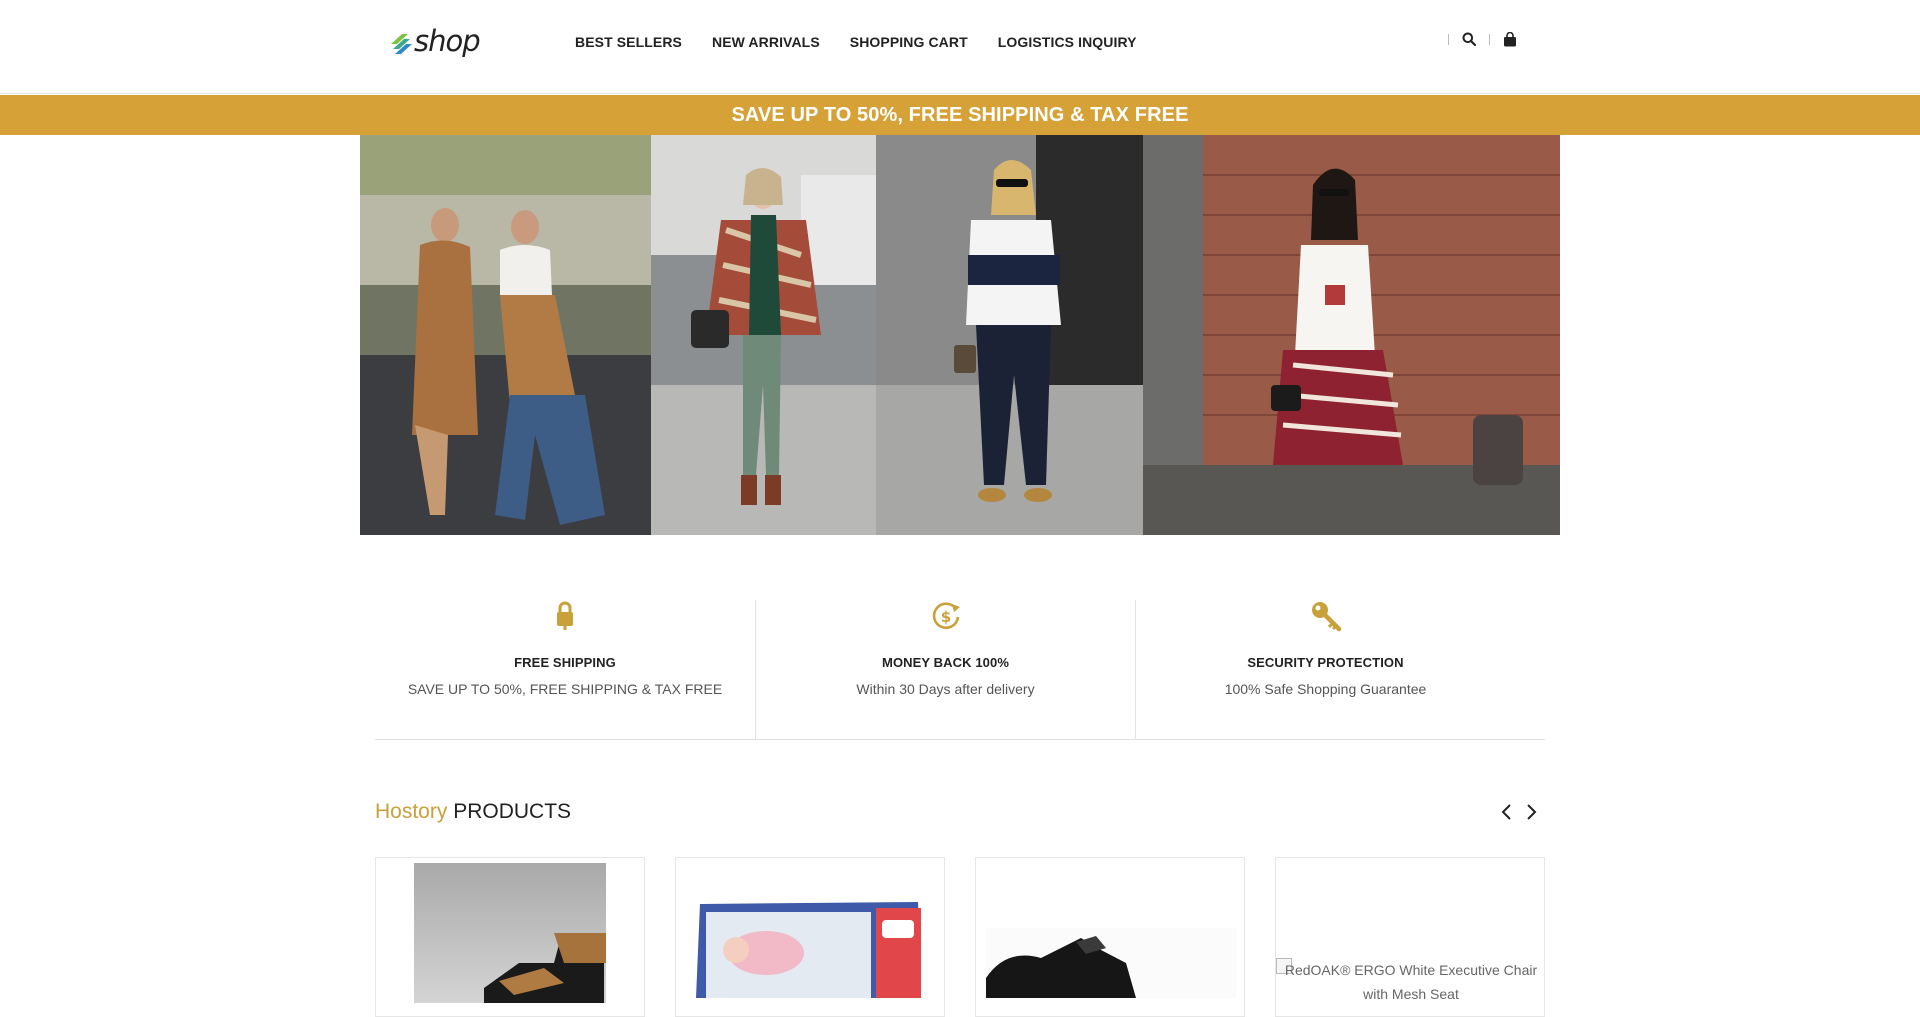  What do you see at coordinates (1325, 689) in the screenshot?
I see `feature-description: 100% Safe Shopping Guarantee` at bounding box center [1325, 689].